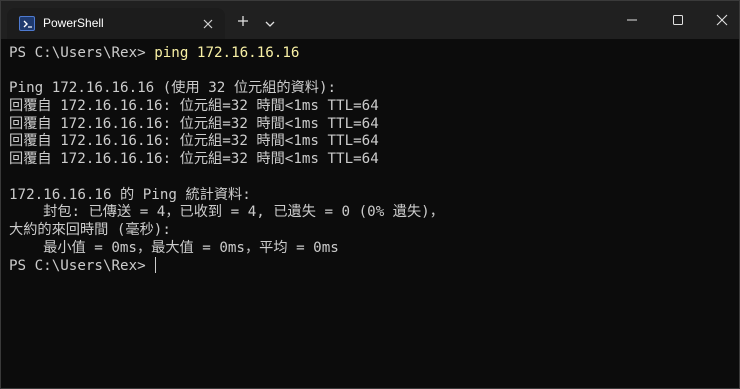 This screenshot has height=389, width=740. What do you see at coordinates (374, 266) in the screenshot?
I see `command-line: PS C:\Users\Rex>` at bounding box center [374, 266].